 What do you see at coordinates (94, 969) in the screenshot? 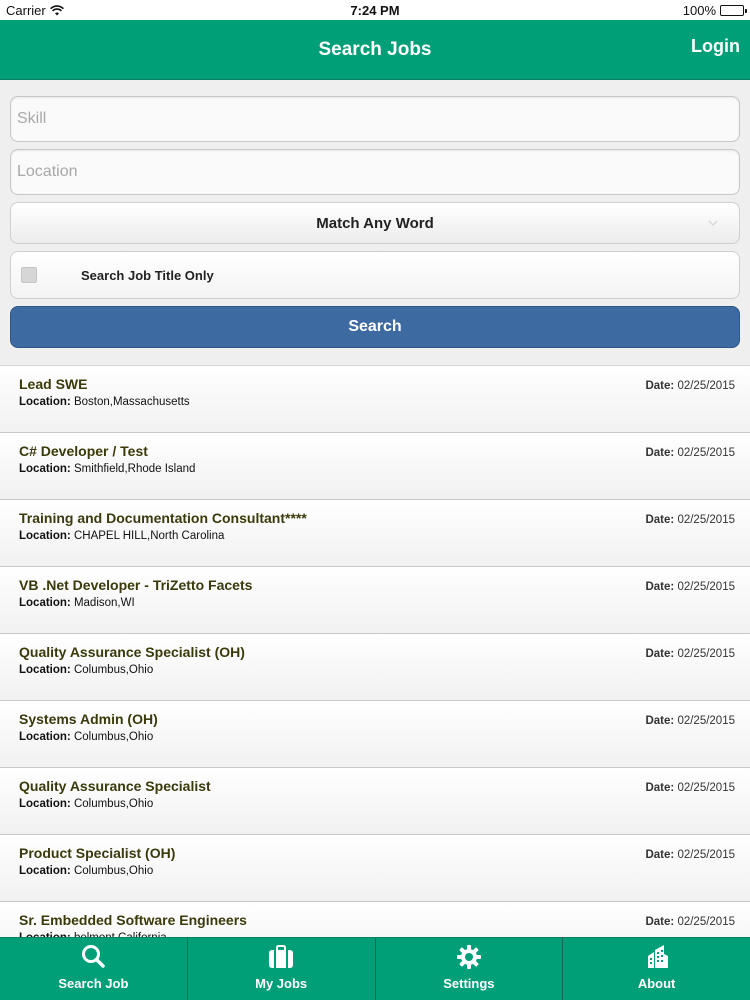
I see `tab-search-job: Search Job` at bounding box center [94, 969].